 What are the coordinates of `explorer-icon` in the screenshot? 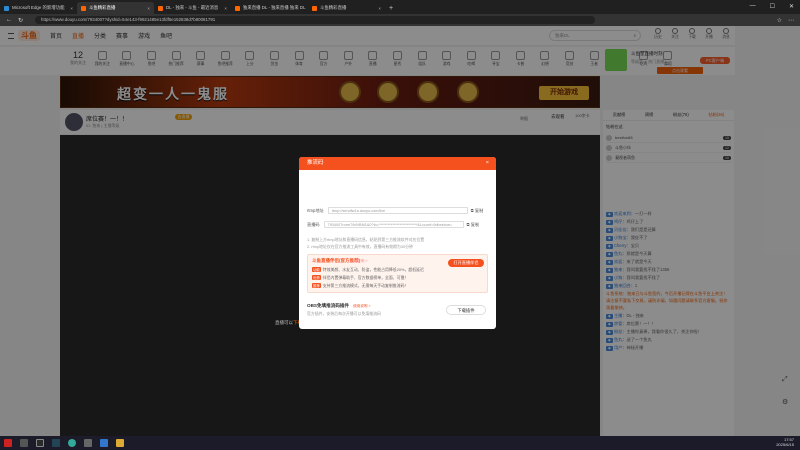 It's located at (120, 443).